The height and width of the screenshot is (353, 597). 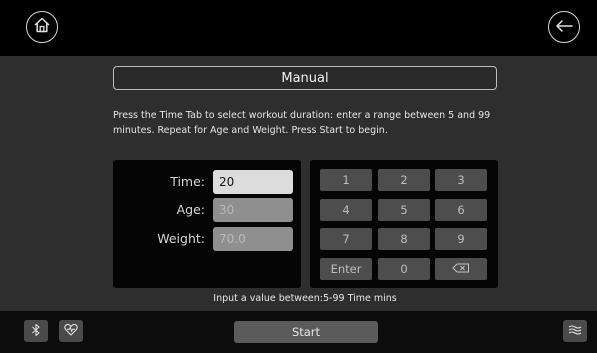 I want to click on fan-button, so click(x=575, y=331).